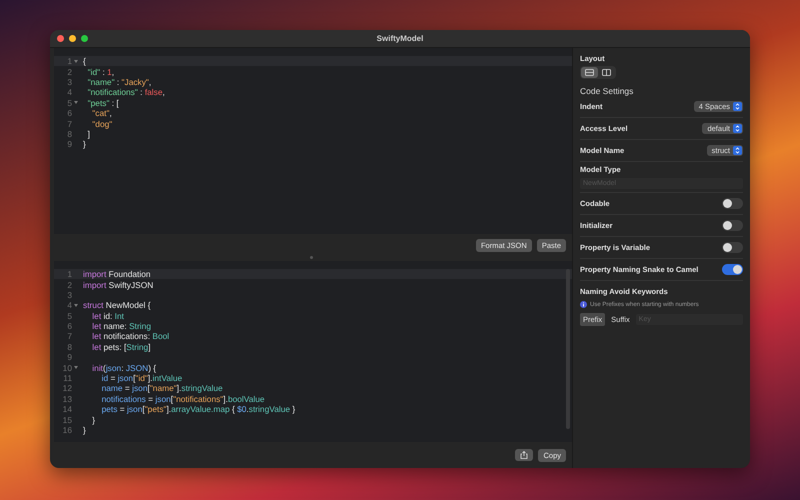 This screenshot has height=500, width=800. I want to click on code-line: "cat",, so click(101, 113).